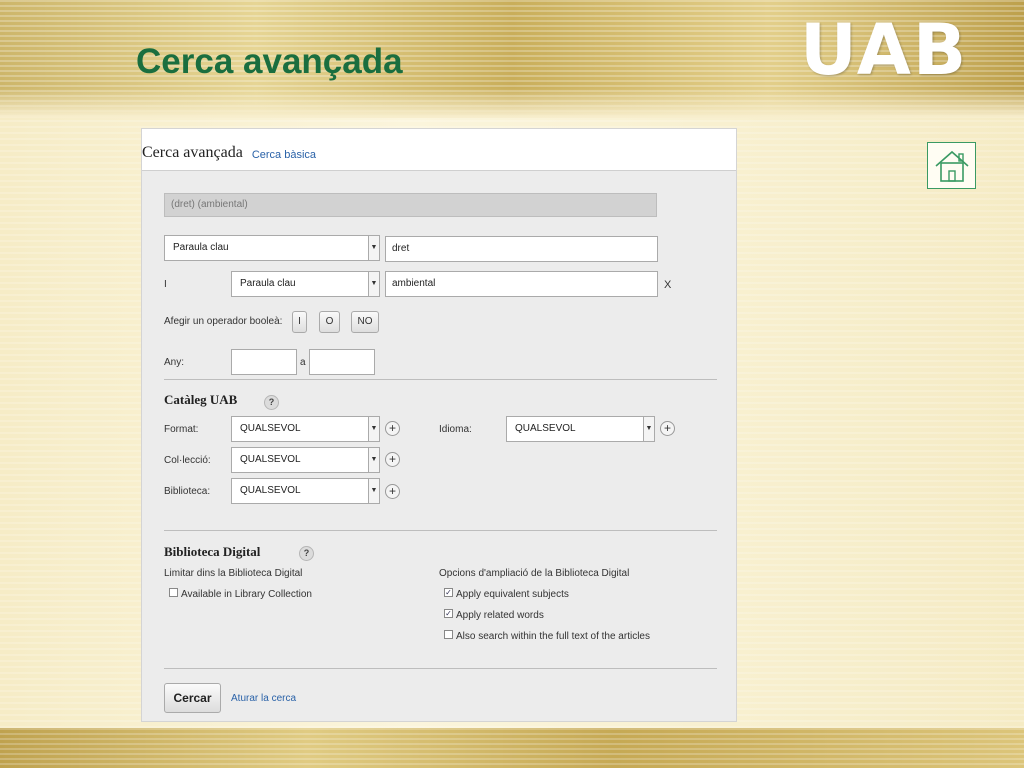  What do you see at coordinates (284, 155) in the screenshot?
I see `basic-search-link: Cerca bàsica` at bounding box center [284, 155].